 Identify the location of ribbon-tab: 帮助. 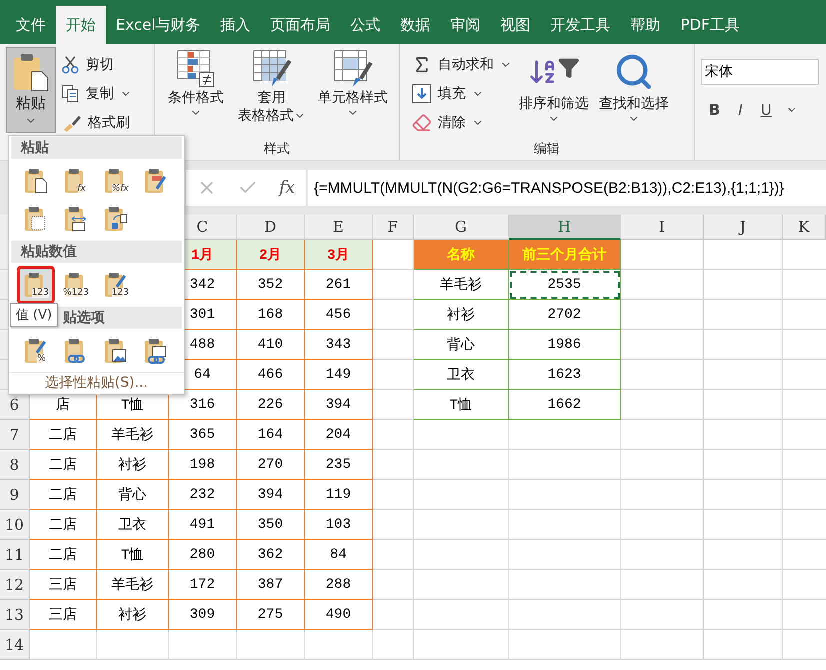
(645, 25).